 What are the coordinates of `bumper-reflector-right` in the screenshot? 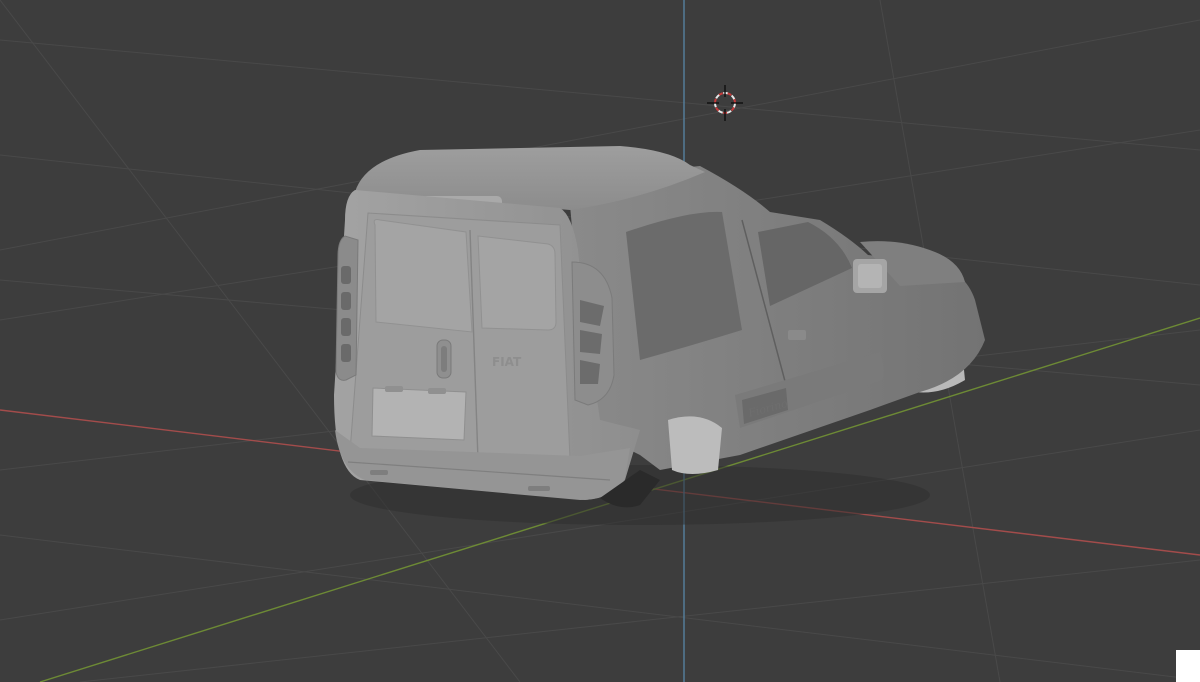 It's located at (539, 488).